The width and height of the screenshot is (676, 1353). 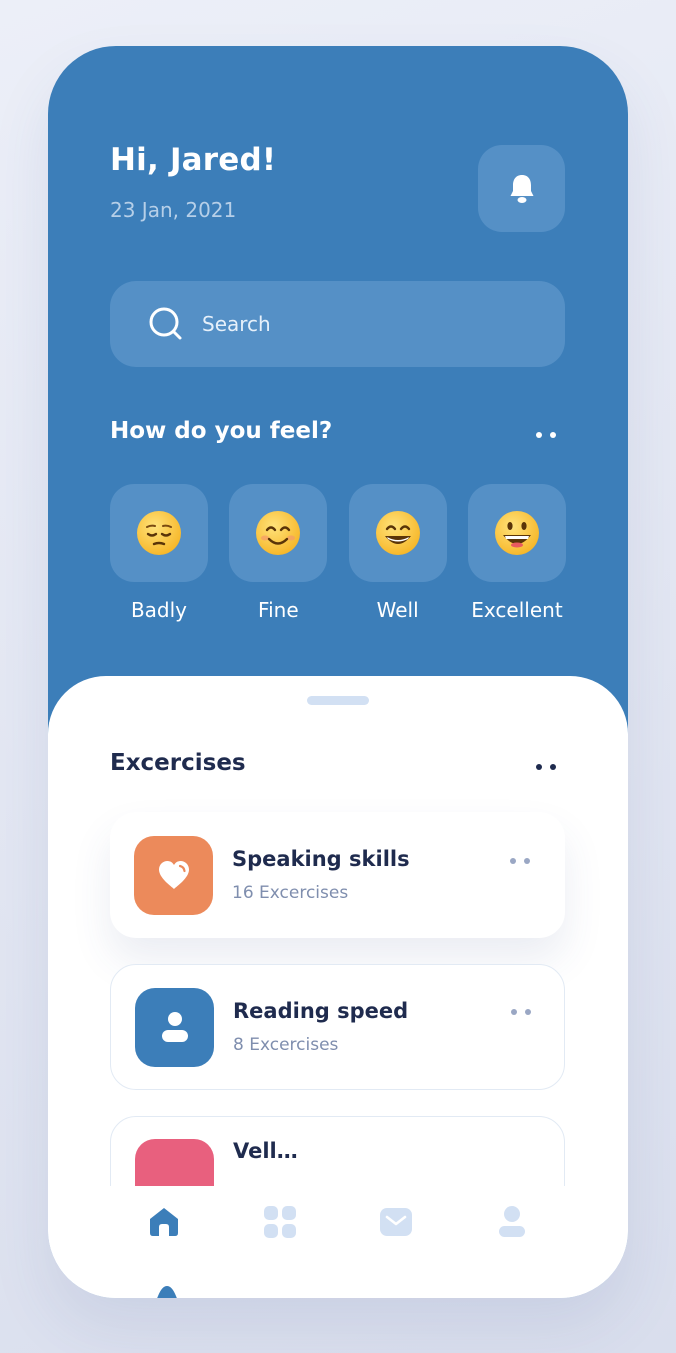 I want to click on mood-fine-tile, so click(x=278, y=533).